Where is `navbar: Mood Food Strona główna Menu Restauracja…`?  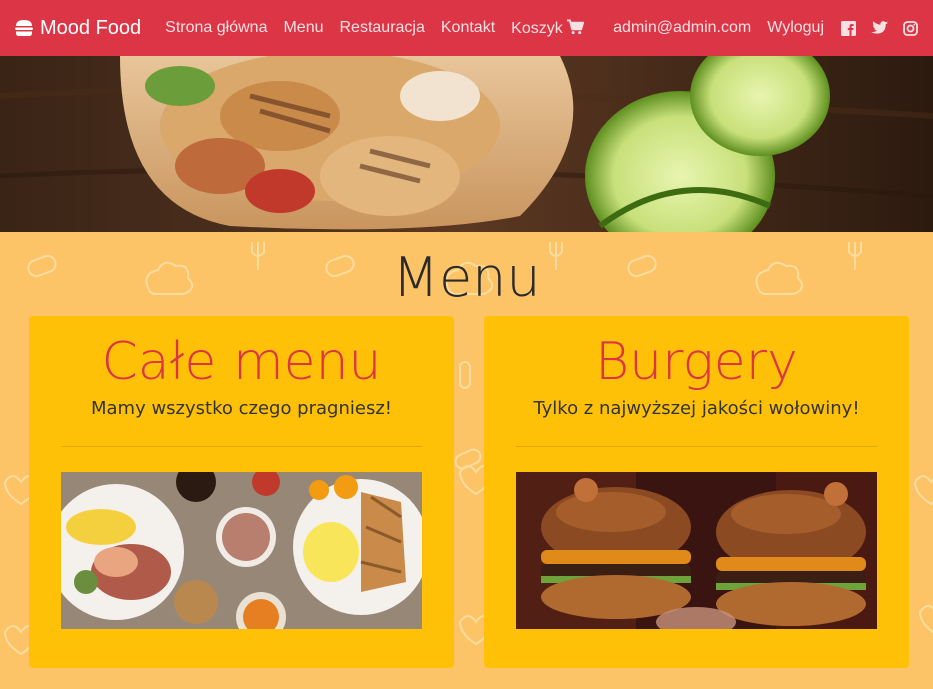
navbar: Mood Food Strona główna Menu Restauracja… is located at coordinates (466, 28).